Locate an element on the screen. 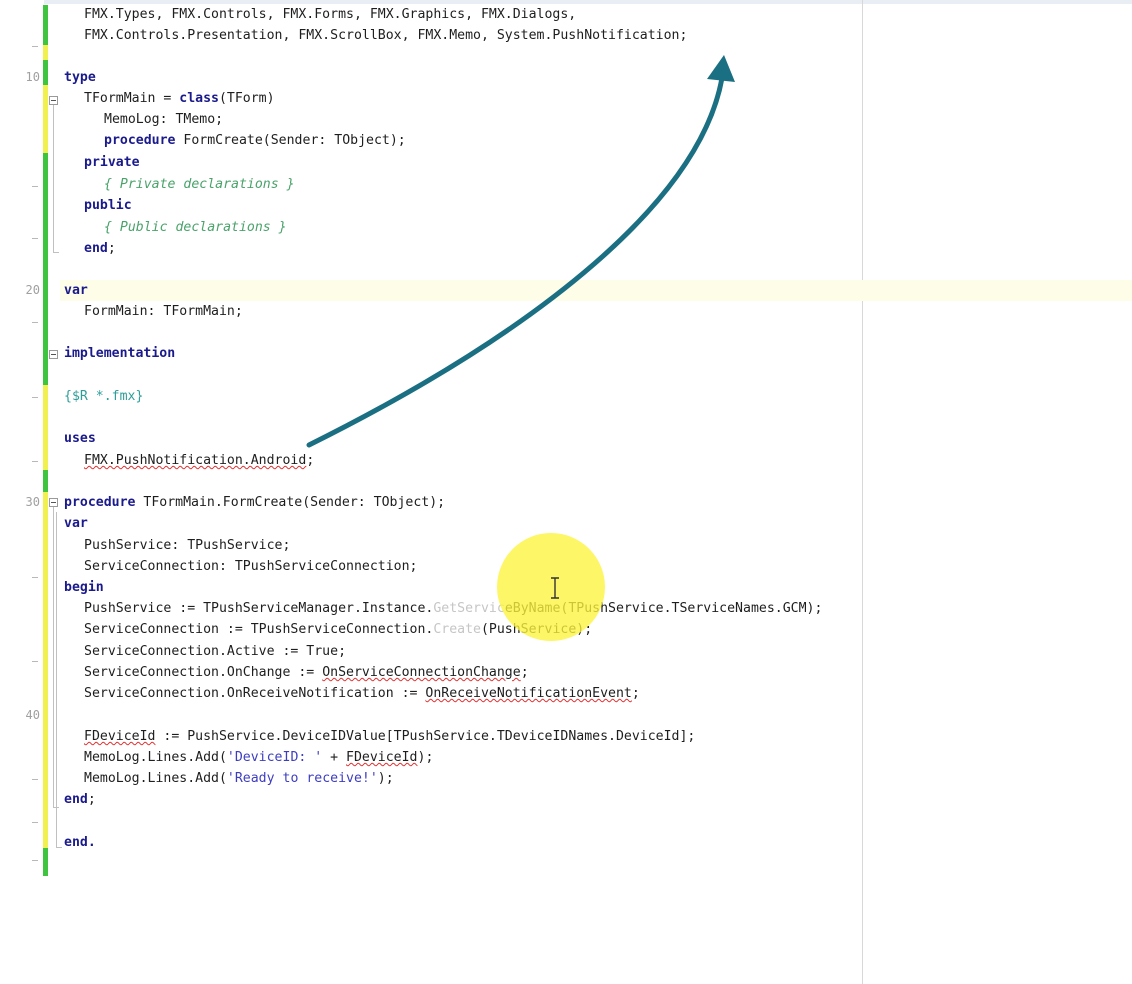 This screenshot has width=1132, height=984. code-line: private is located at coordinates (112, 162).